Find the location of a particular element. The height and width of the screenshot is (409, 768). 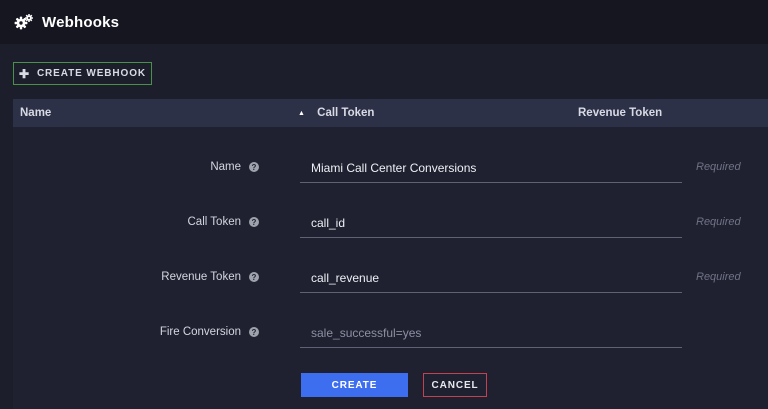

column-header-name: Name is located at coordinates (35, 113).